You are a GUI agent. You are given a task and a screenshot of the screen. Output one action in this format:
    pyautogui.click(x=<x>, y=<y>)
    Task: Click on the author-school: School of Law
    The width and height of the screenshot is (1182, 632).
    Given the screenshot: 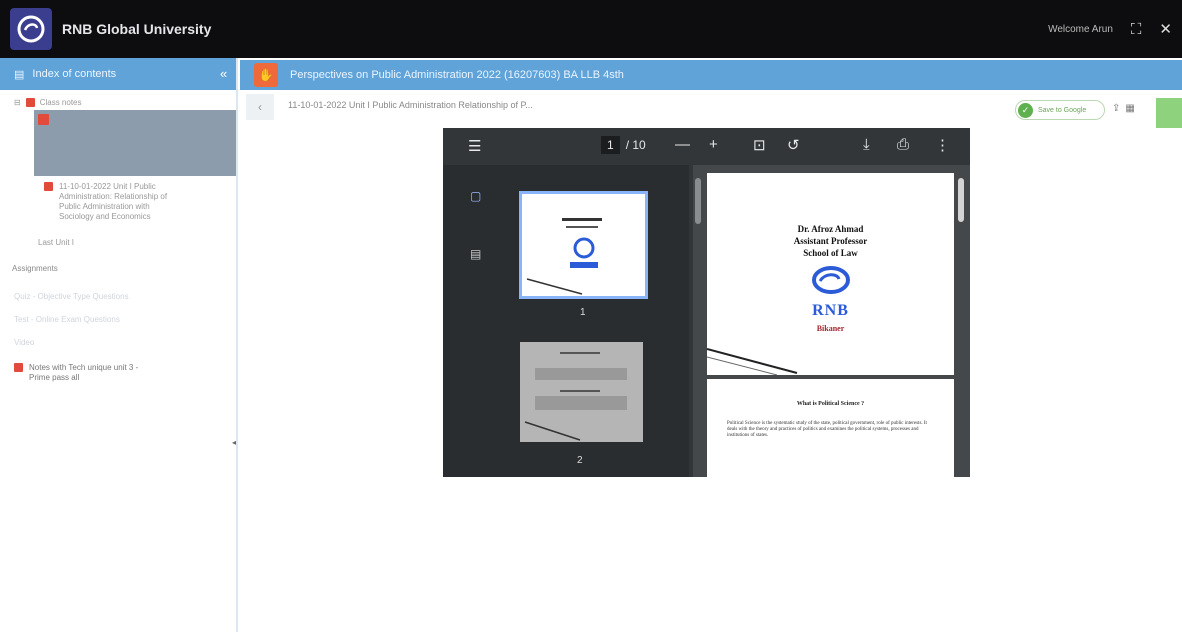 What is the action you would take?
    pyautogui.click(x=830, y=253)
    